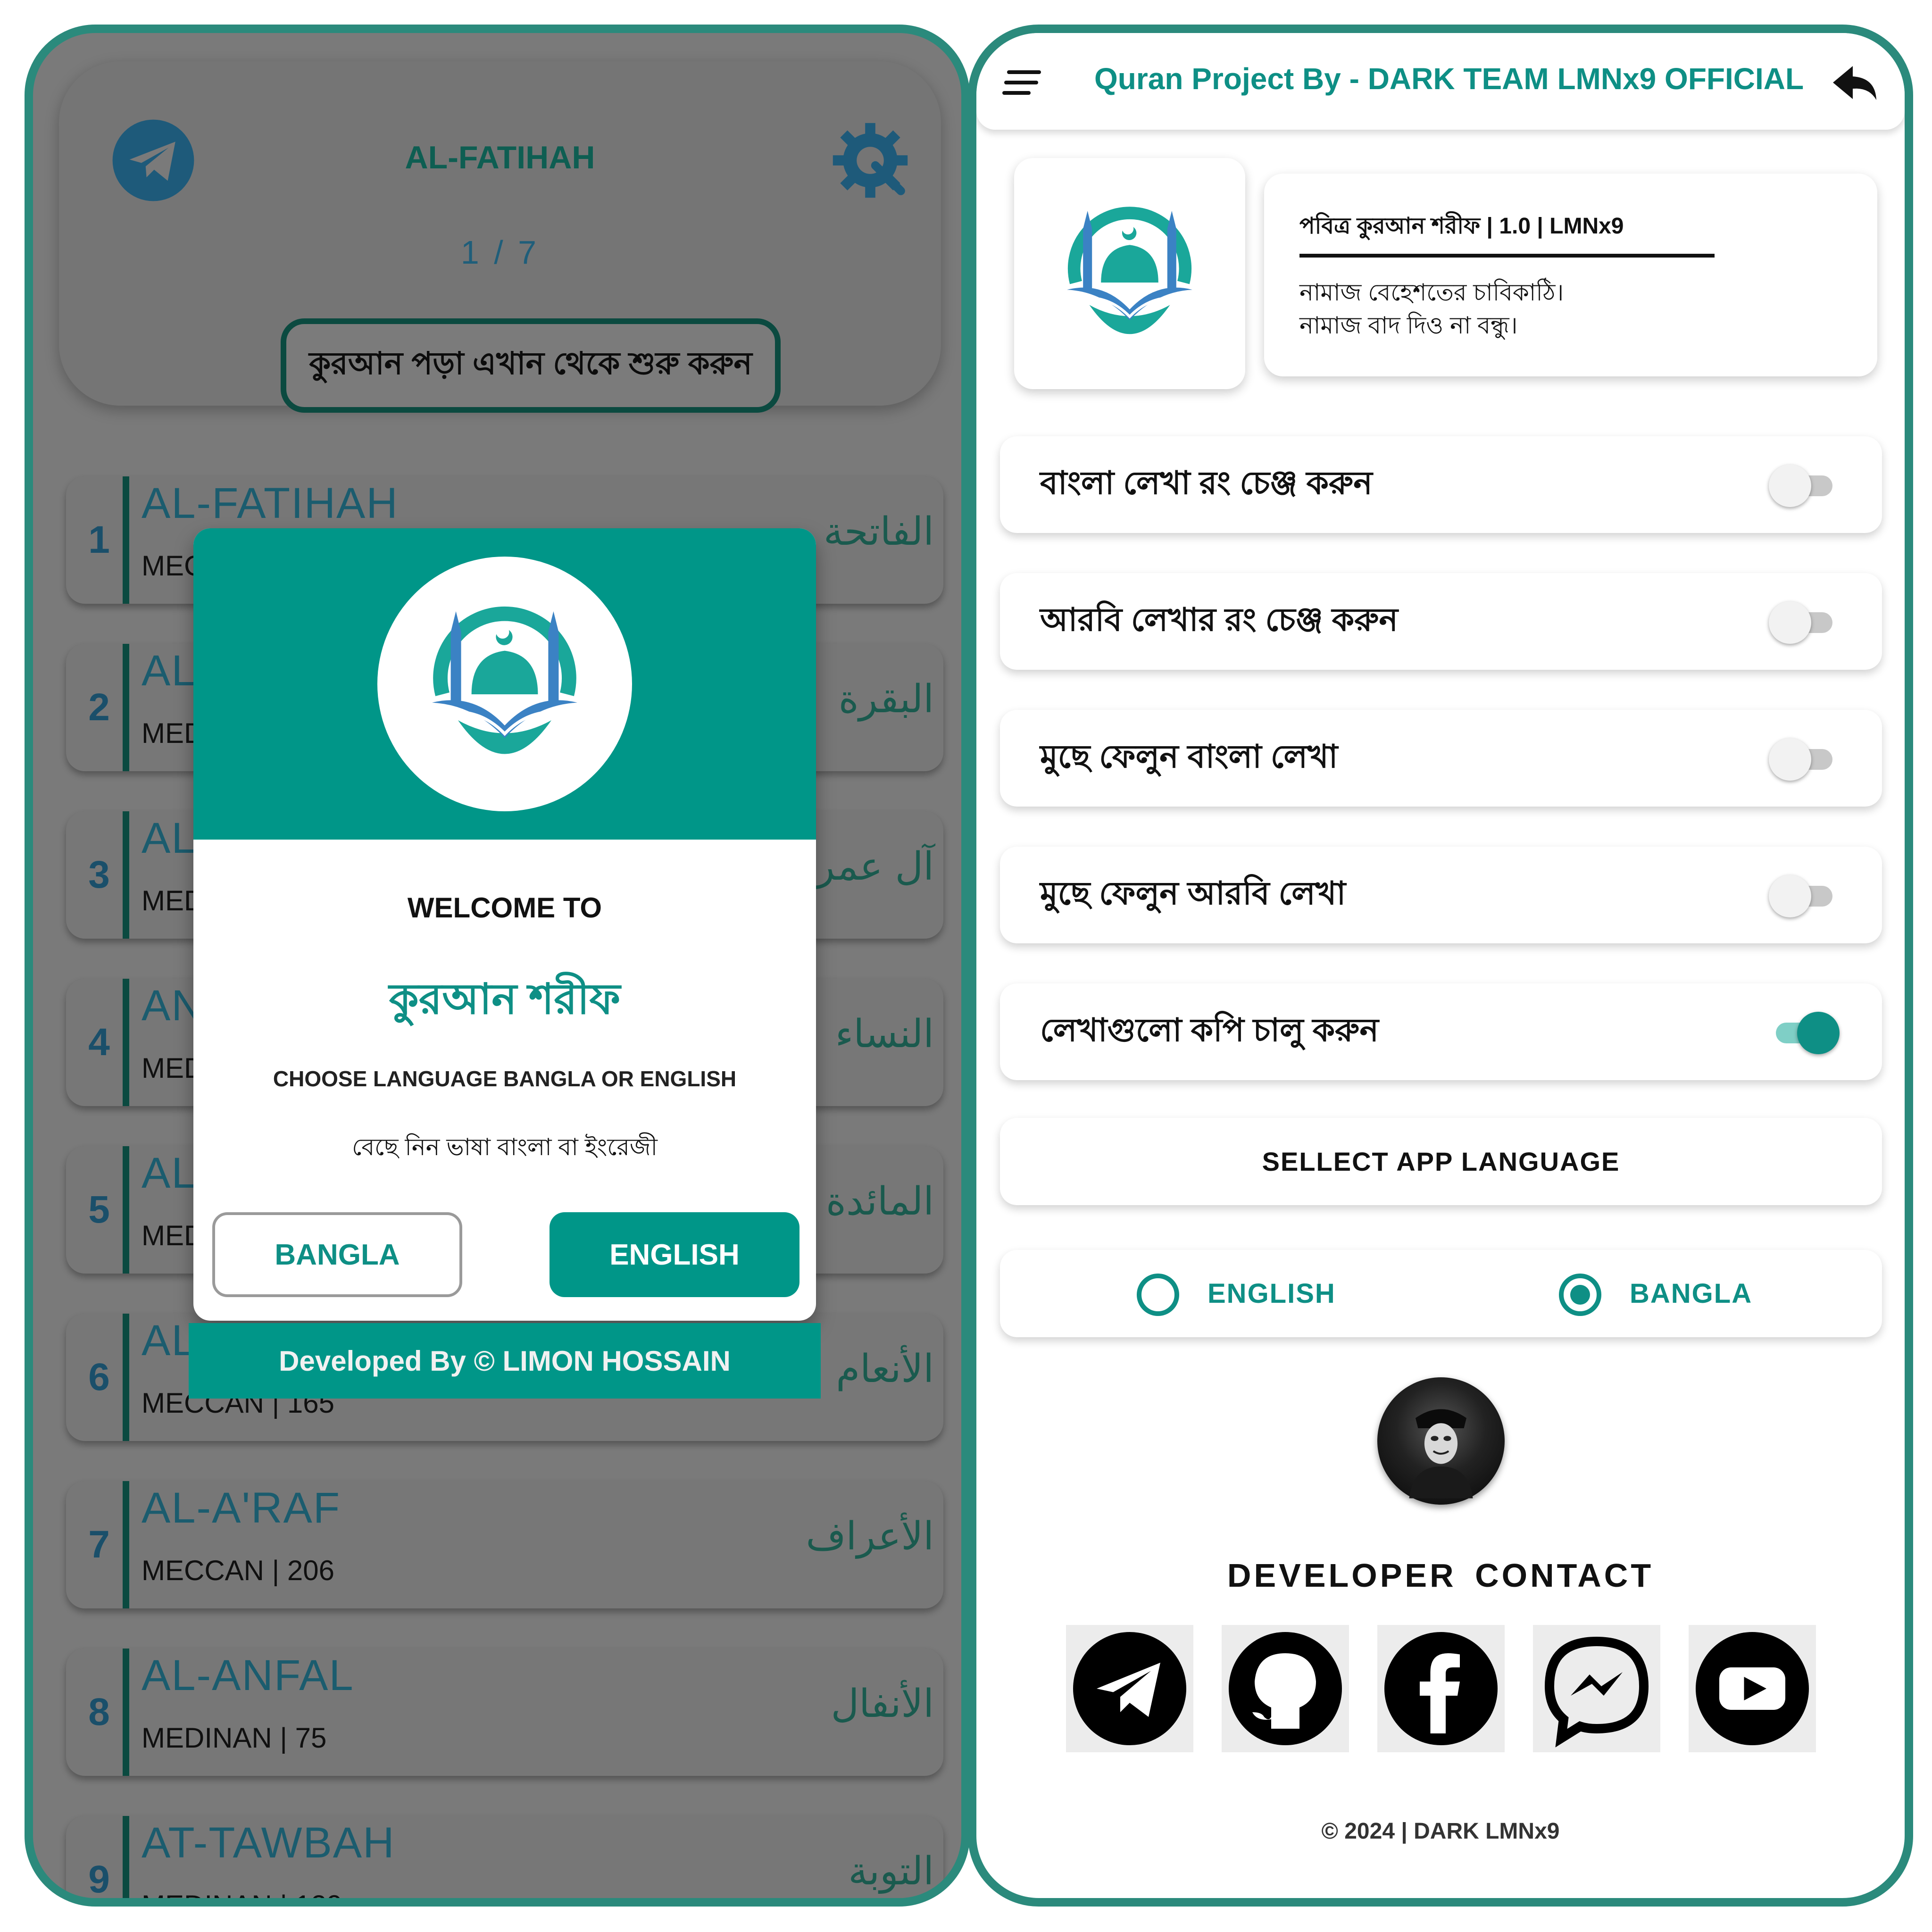 The height and width of the screenshot is (1932, 1932). I want to click on surah-name: AL-FATIHAH, so click(271, 503).